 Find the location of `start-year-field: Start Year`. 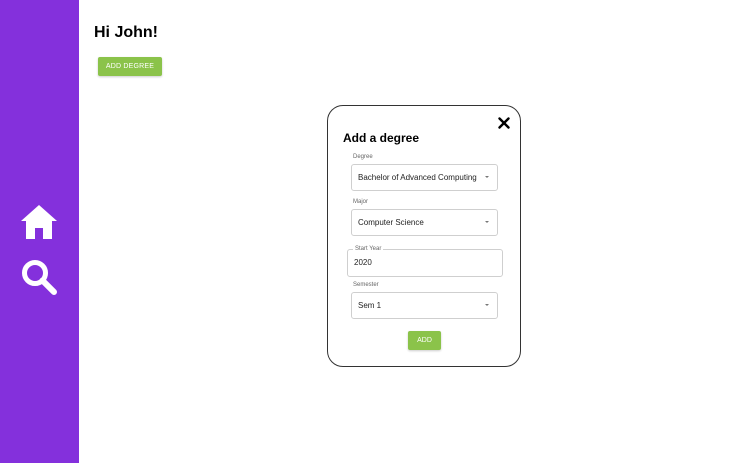

start-year-field: Start Year is located at coordinates (425, 261).